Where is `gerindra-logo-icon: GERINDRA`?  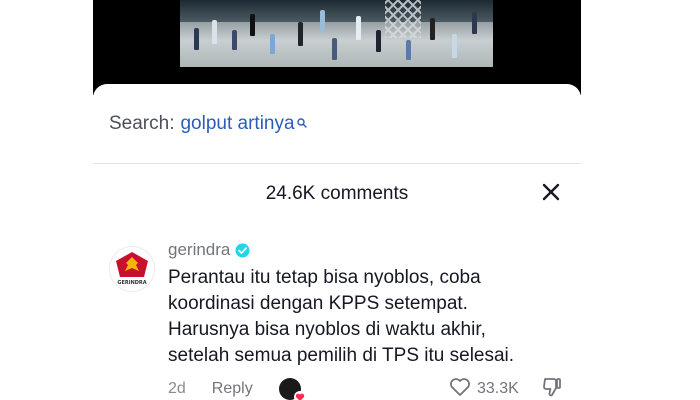 gerindra-logo-icon: GERINDRA is located at coordinates (132, 269).